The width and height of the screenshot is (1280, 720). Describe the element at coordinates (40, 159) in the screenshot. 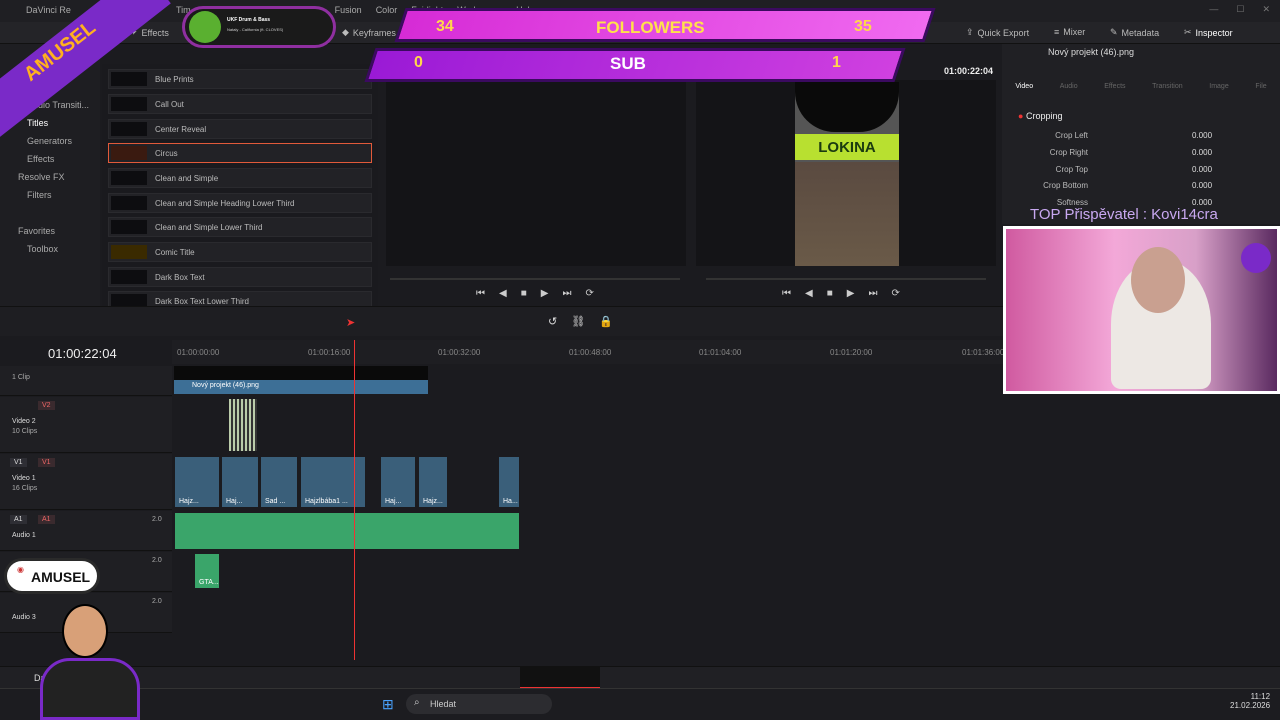

I see `tree-effects: Effects` at that location.